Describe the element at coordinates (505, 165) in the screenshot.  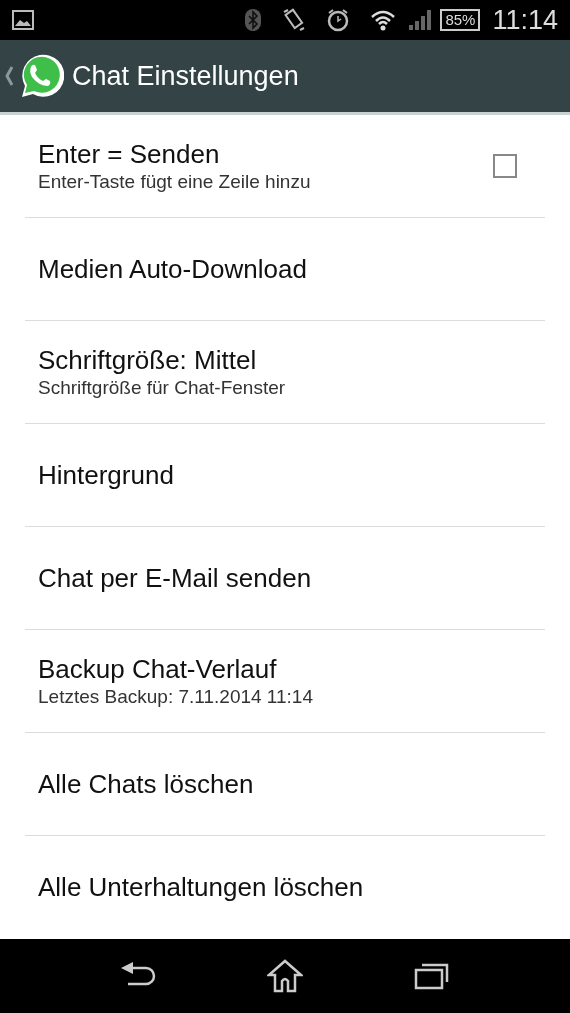
I see `checkbox` at that location.